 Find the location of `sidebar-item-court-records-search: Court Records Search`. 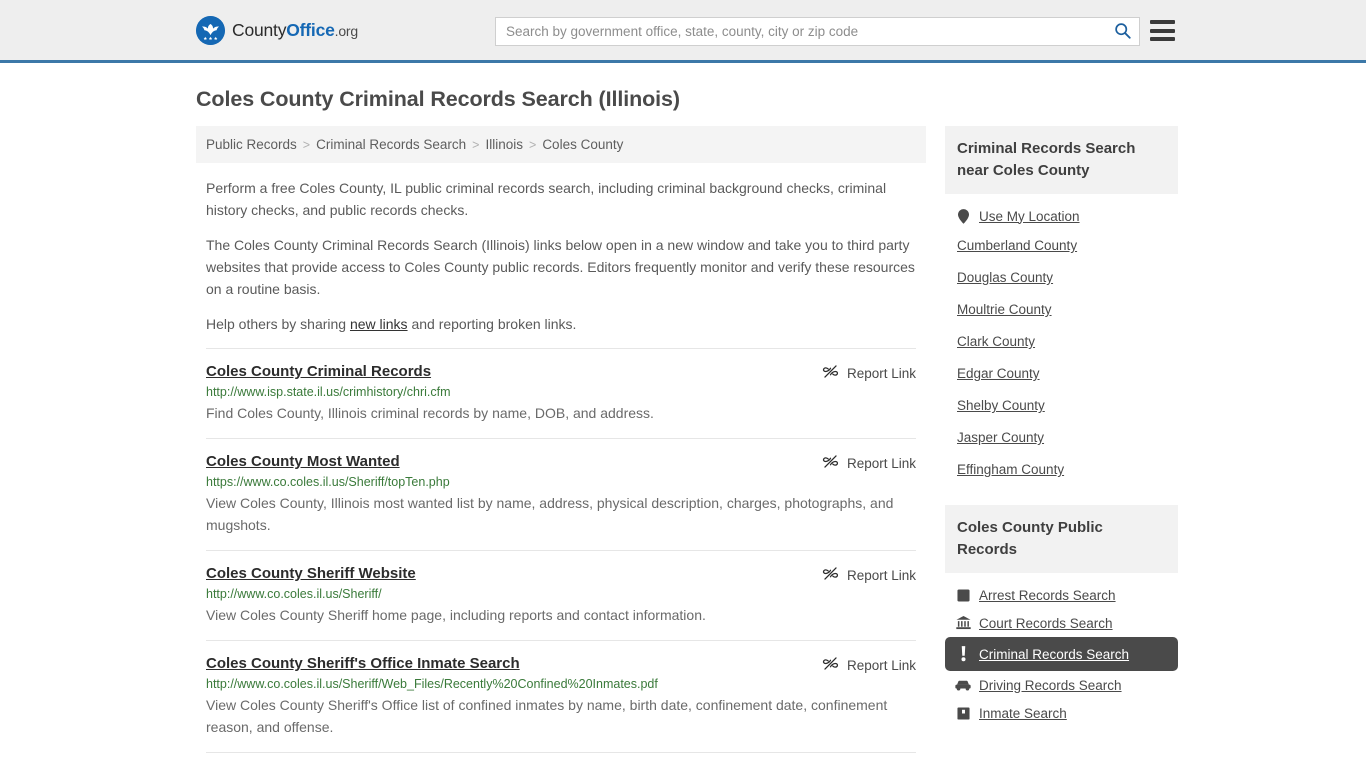

sidebar-item-court-records-search: Court Records Search is located at coordinates (1061, 623).